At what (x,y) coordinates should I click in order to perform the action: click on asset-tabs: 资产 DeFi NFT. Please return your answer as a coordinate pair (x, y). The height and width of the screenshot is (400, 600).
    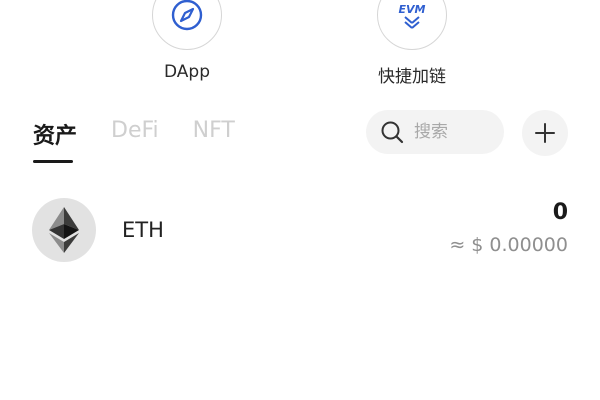
    Looking at the image, I should click on (134, 140).